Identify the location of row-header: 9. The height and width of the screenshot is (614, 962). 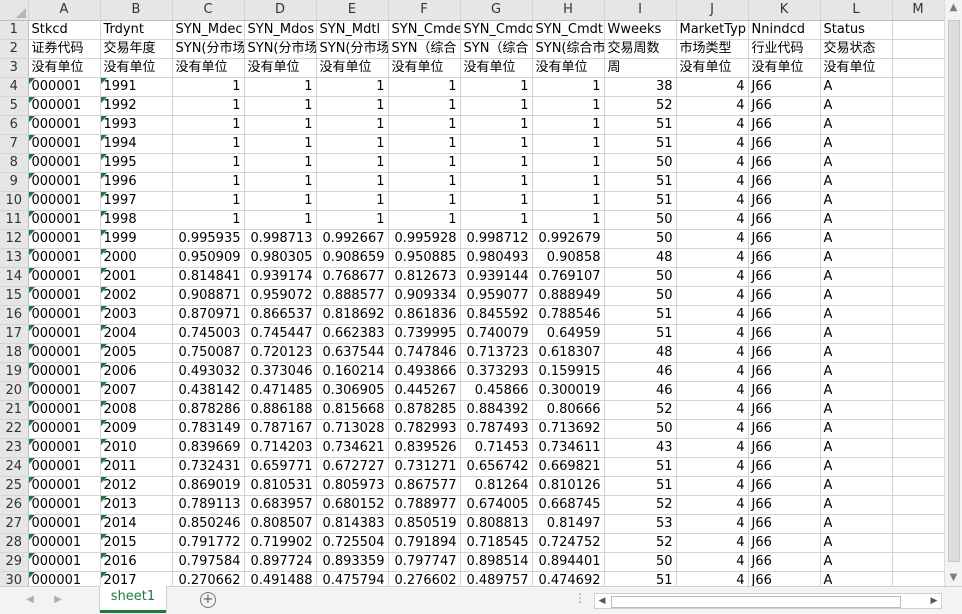
(14, 182).